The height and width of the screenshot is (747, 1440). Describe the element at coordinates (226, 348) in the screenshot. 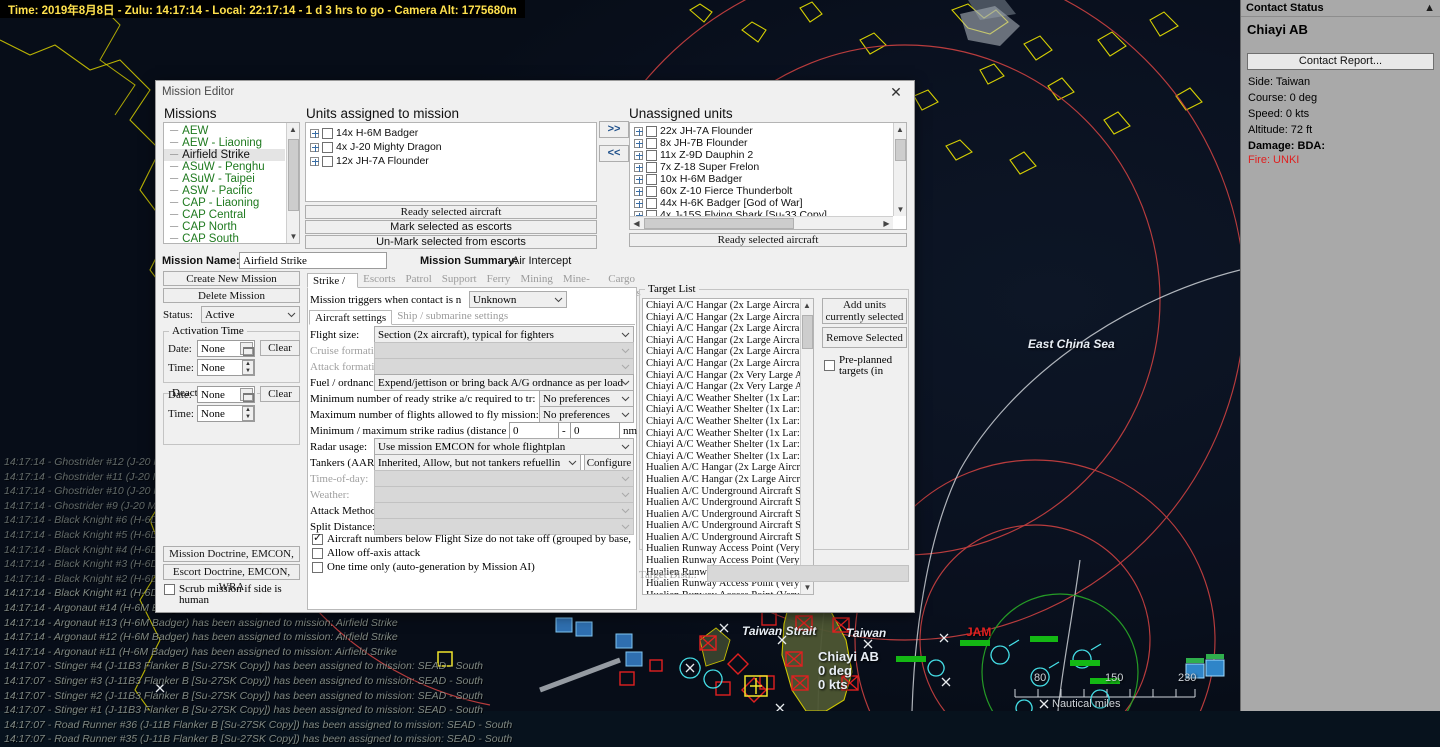

I see `activation-date-input: None` at that location.